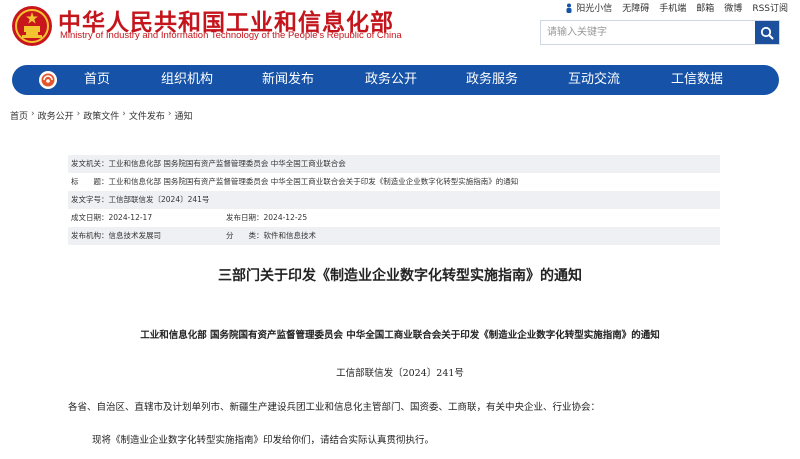 The image size is (800, 459). Describe the element at coordinates (208, 163) in the screenshot. I see `info-issuer: 发文机关：工业和信息化部 国务院国有资产监督管理委员会 中华全国工商业联合会` at that location.